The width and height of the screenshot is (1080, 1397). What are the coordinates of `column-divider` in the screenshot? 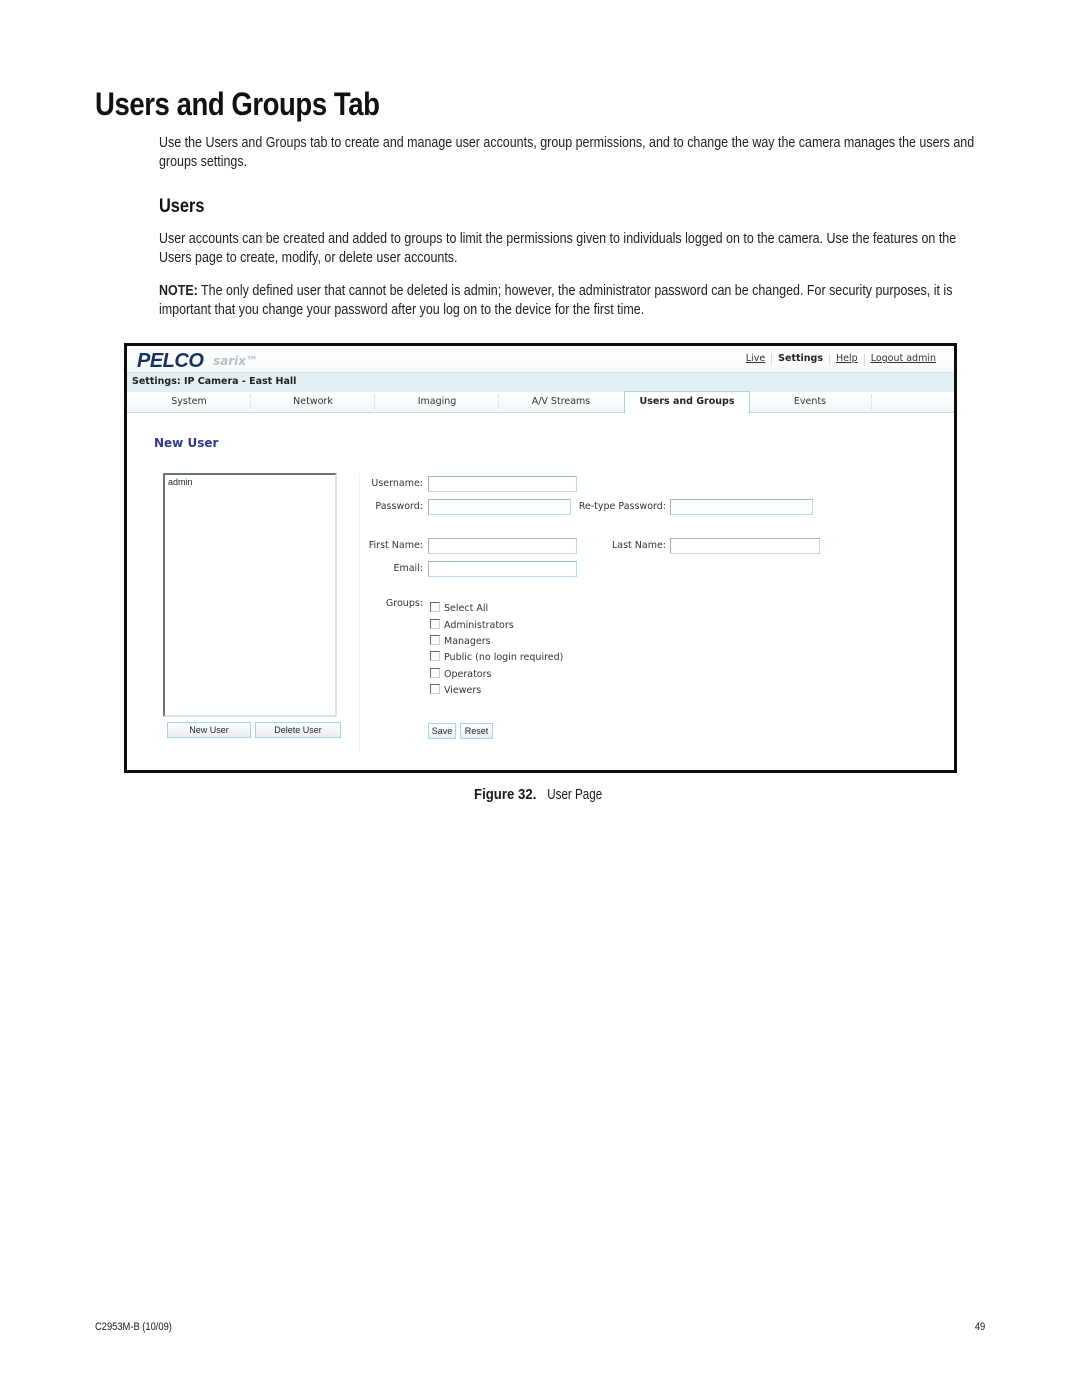 It's located at (359, 613).